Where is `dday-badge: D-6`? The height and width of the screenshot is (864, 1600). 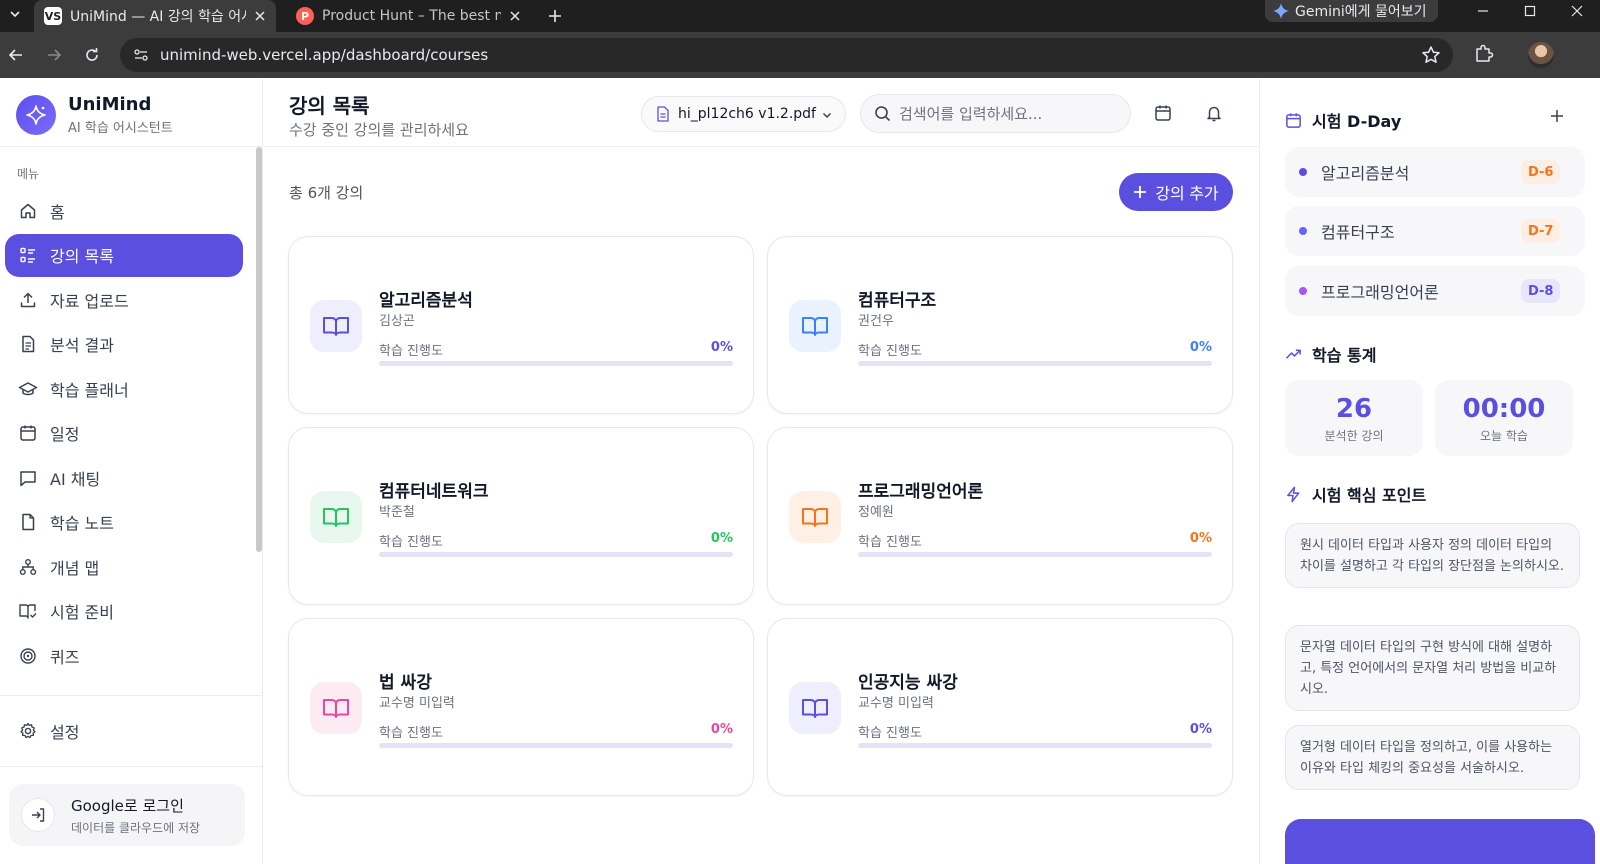 dday-badge: D-6 is located at coordinates (1541, 172).